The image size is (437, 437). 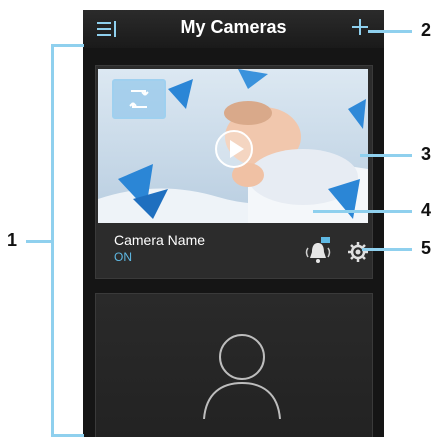 What do you see at coordinates (386, 155) in the screenshot?
I see `callout-3-leader` at bounding box center [386, 155].